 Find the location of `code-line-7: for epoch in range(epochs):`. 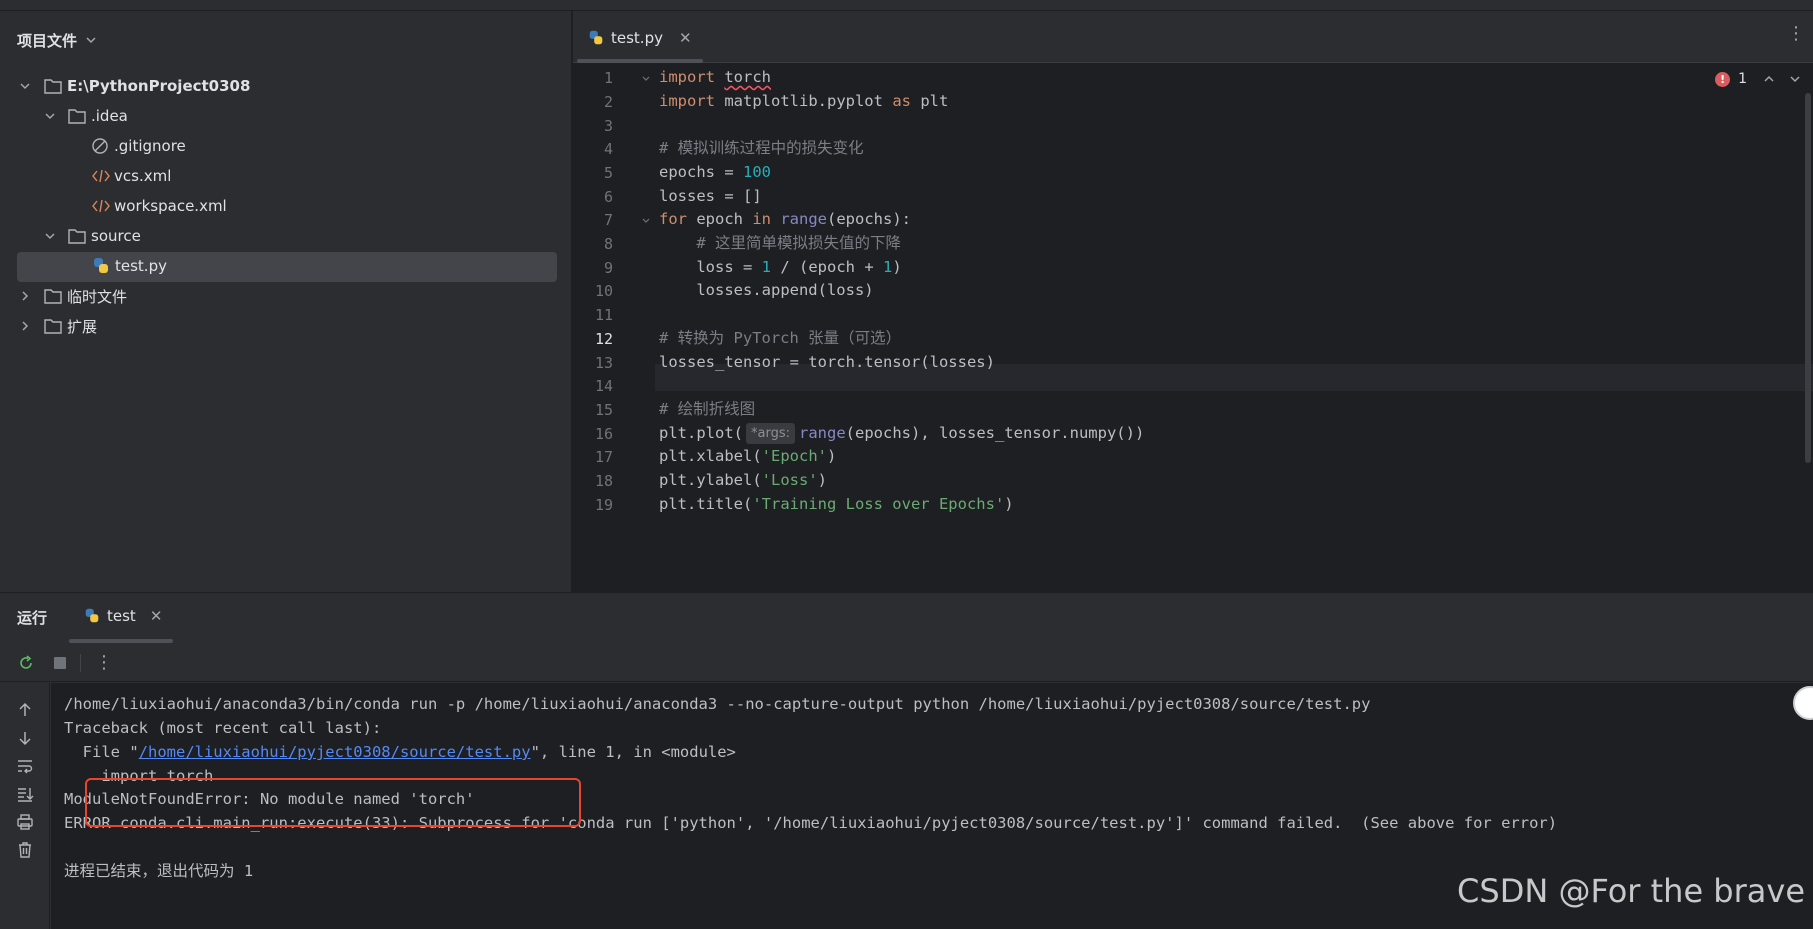

code-line-7: for epoch in range(epochs): is located at coordinates (785, 219).